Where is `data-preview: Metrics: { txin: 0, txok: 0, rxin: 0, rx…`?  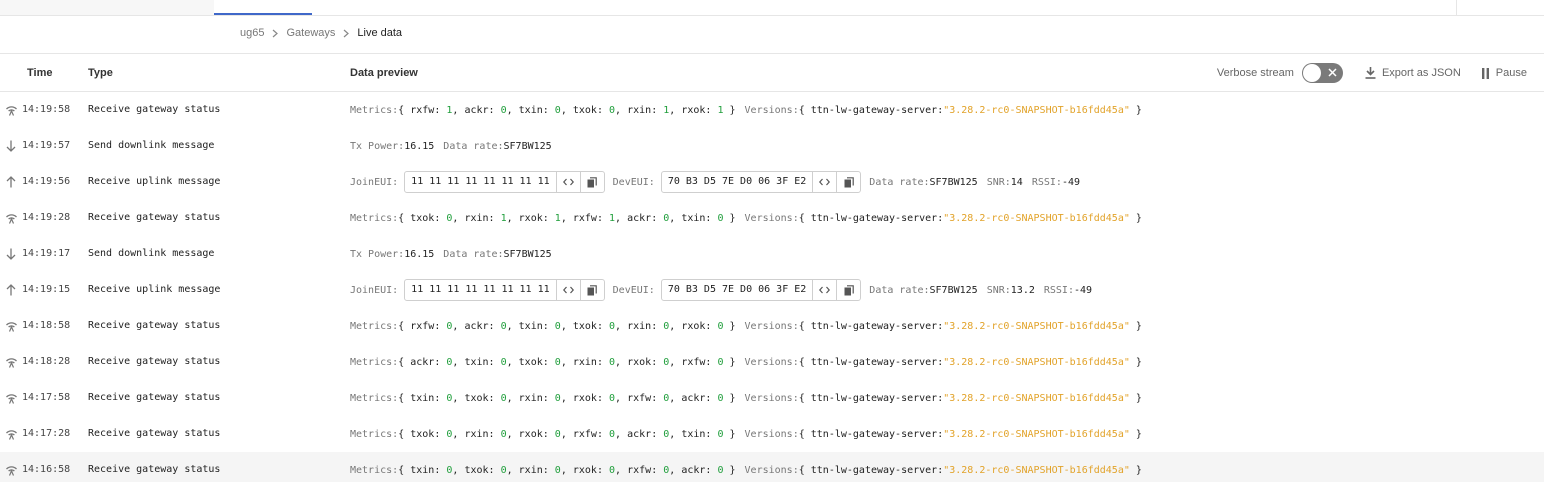
data-preview: Metrics: { txin: 0, txok: 0, rxin: 0, rx… is located at coordinates (746, 398).